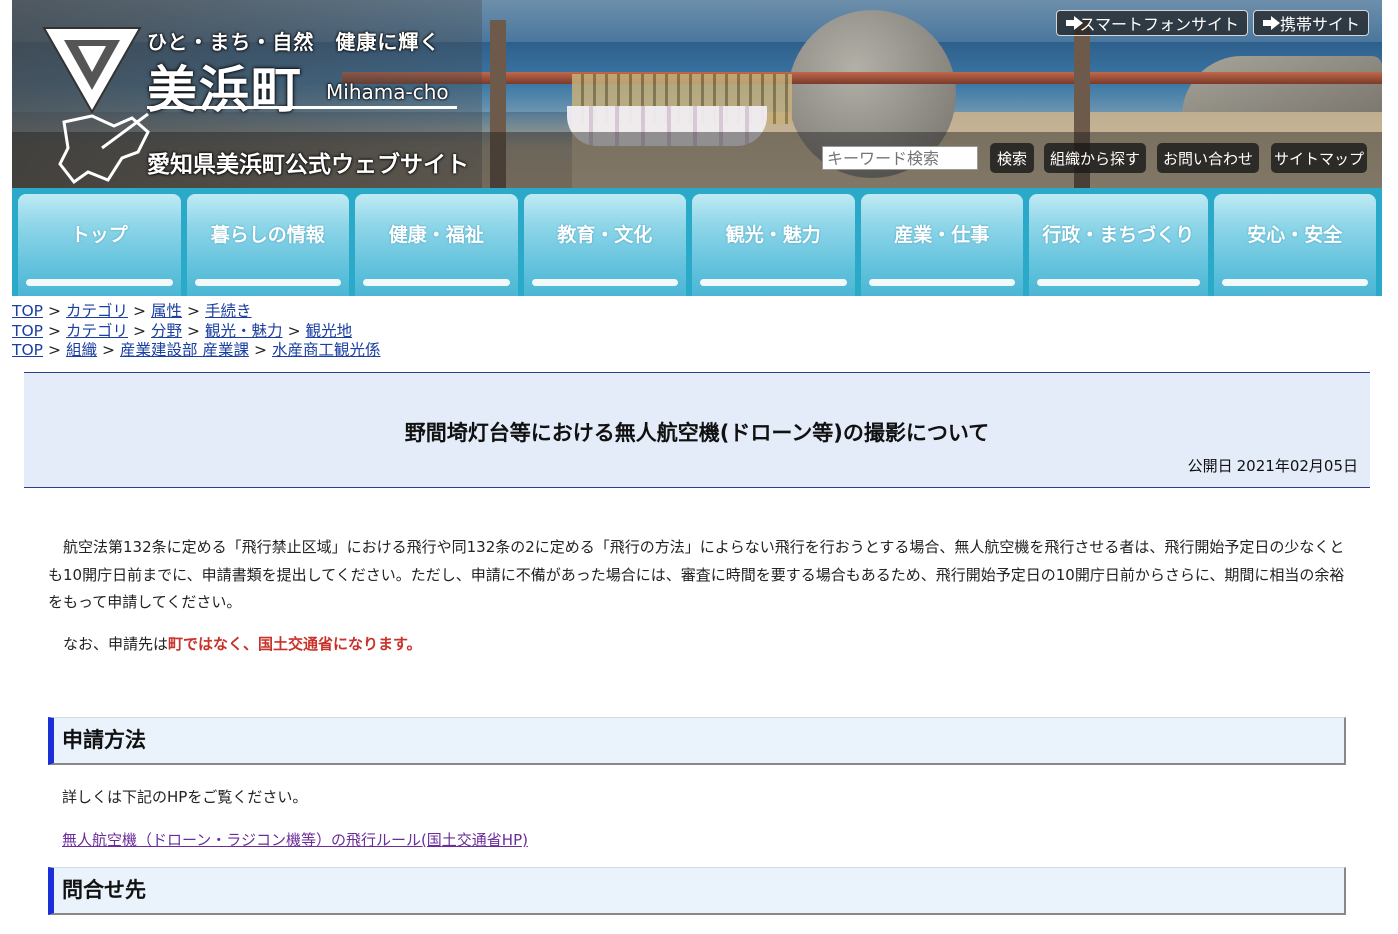 The width and height of the screenshot is (1398, 934). I want to click on breadcrumb-trail: TOP > カテゴリ > 分野 > 観光・魅力 > 観光地, so click(196, 332).